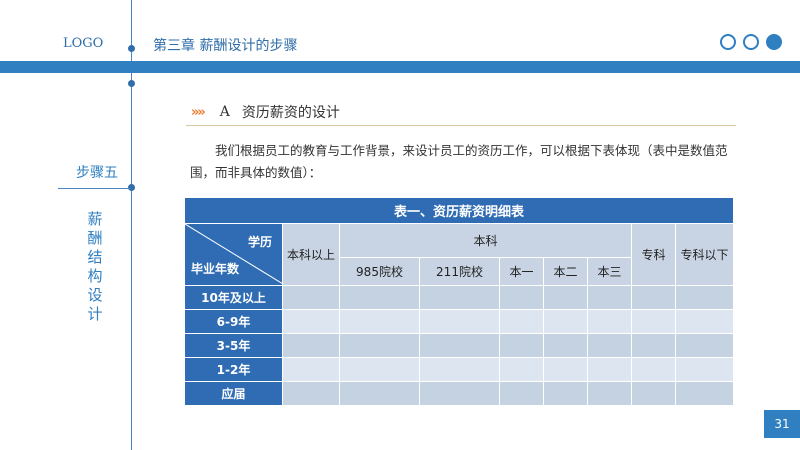 The width and height of the screenshot is (800, 450). What do you see at coordinates (653, 254) in the screenshot?
I see `header-junior-college: 专科` at bounding box center [653, 254].